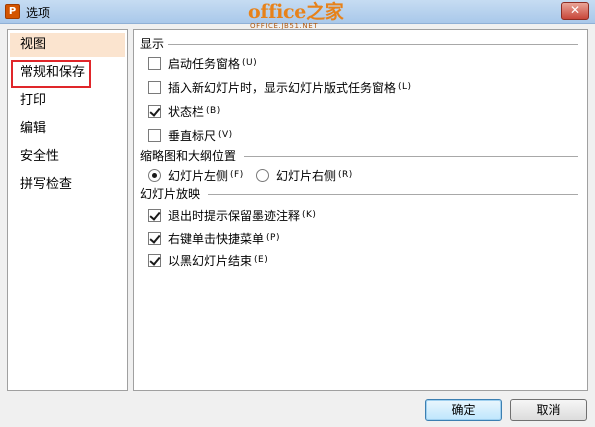 The height and width of the screenshot is (427, 595). I want to click on section-heading-thumbnail-position: 缩略图和大纲位置, so click(188, 156).